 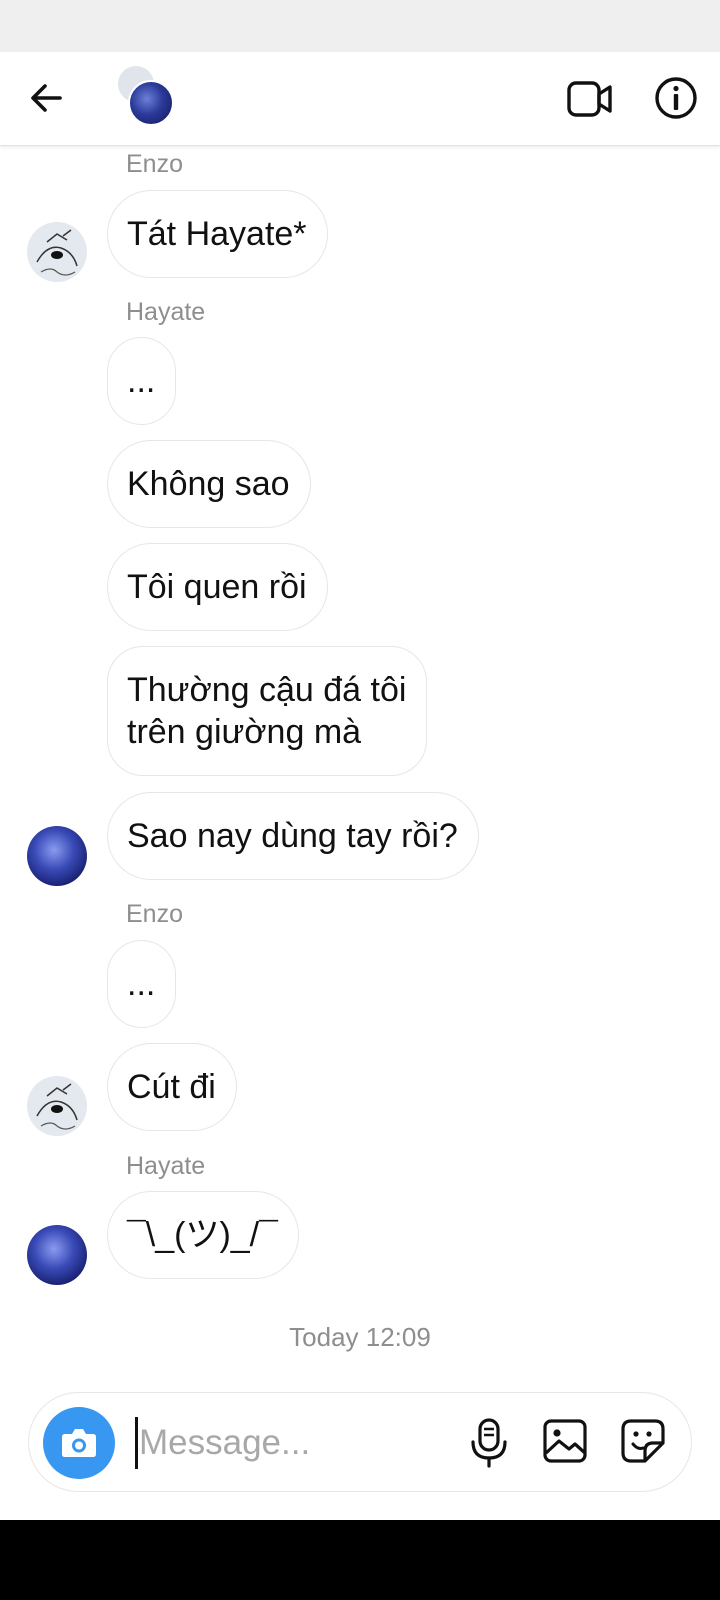 What do you see at coordinates (209, 484) in the screenshot?
I see `message-bubble: Không sao` at bounding box center [209, 484].